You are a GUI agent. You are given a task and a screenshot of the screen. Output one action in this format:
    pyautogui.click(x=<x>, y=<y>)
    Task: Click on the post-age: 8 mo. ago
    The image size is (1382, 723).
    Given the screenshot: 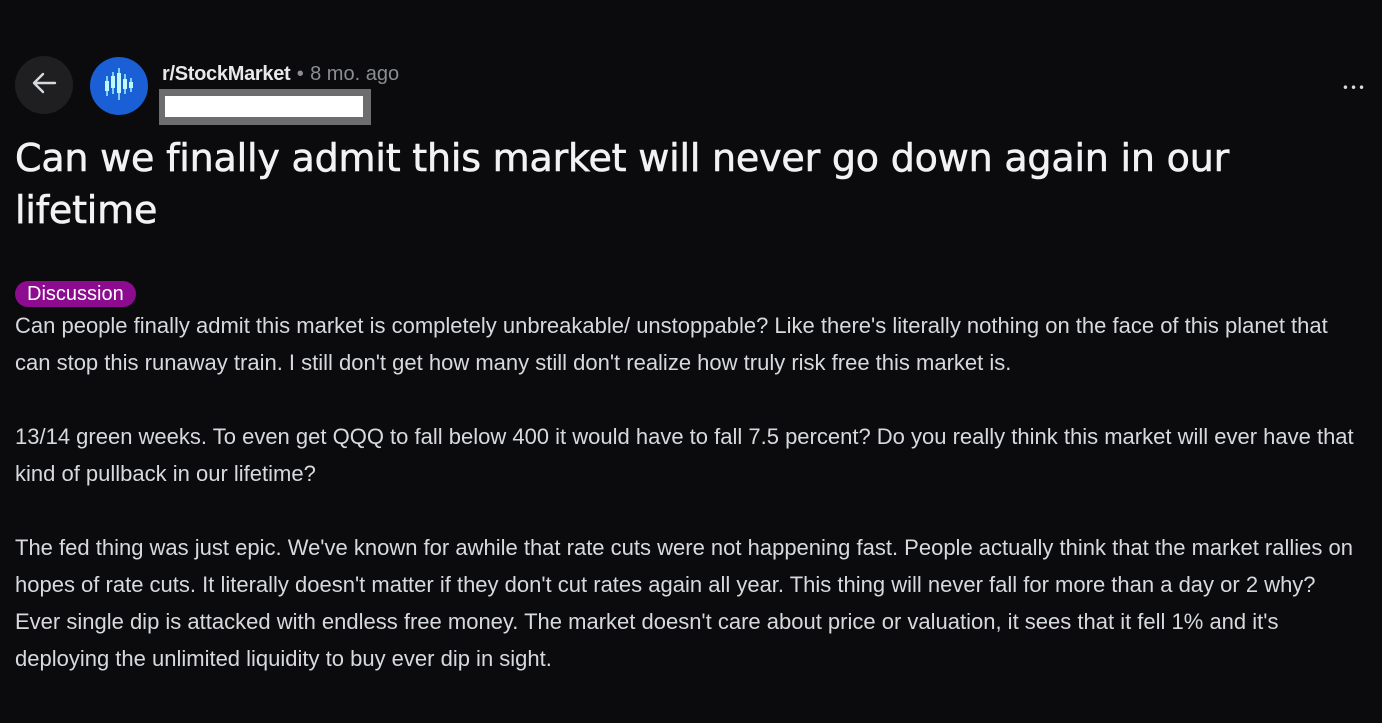 What is the action you would take?
    pyautogui.click(x=355, y=74)
    